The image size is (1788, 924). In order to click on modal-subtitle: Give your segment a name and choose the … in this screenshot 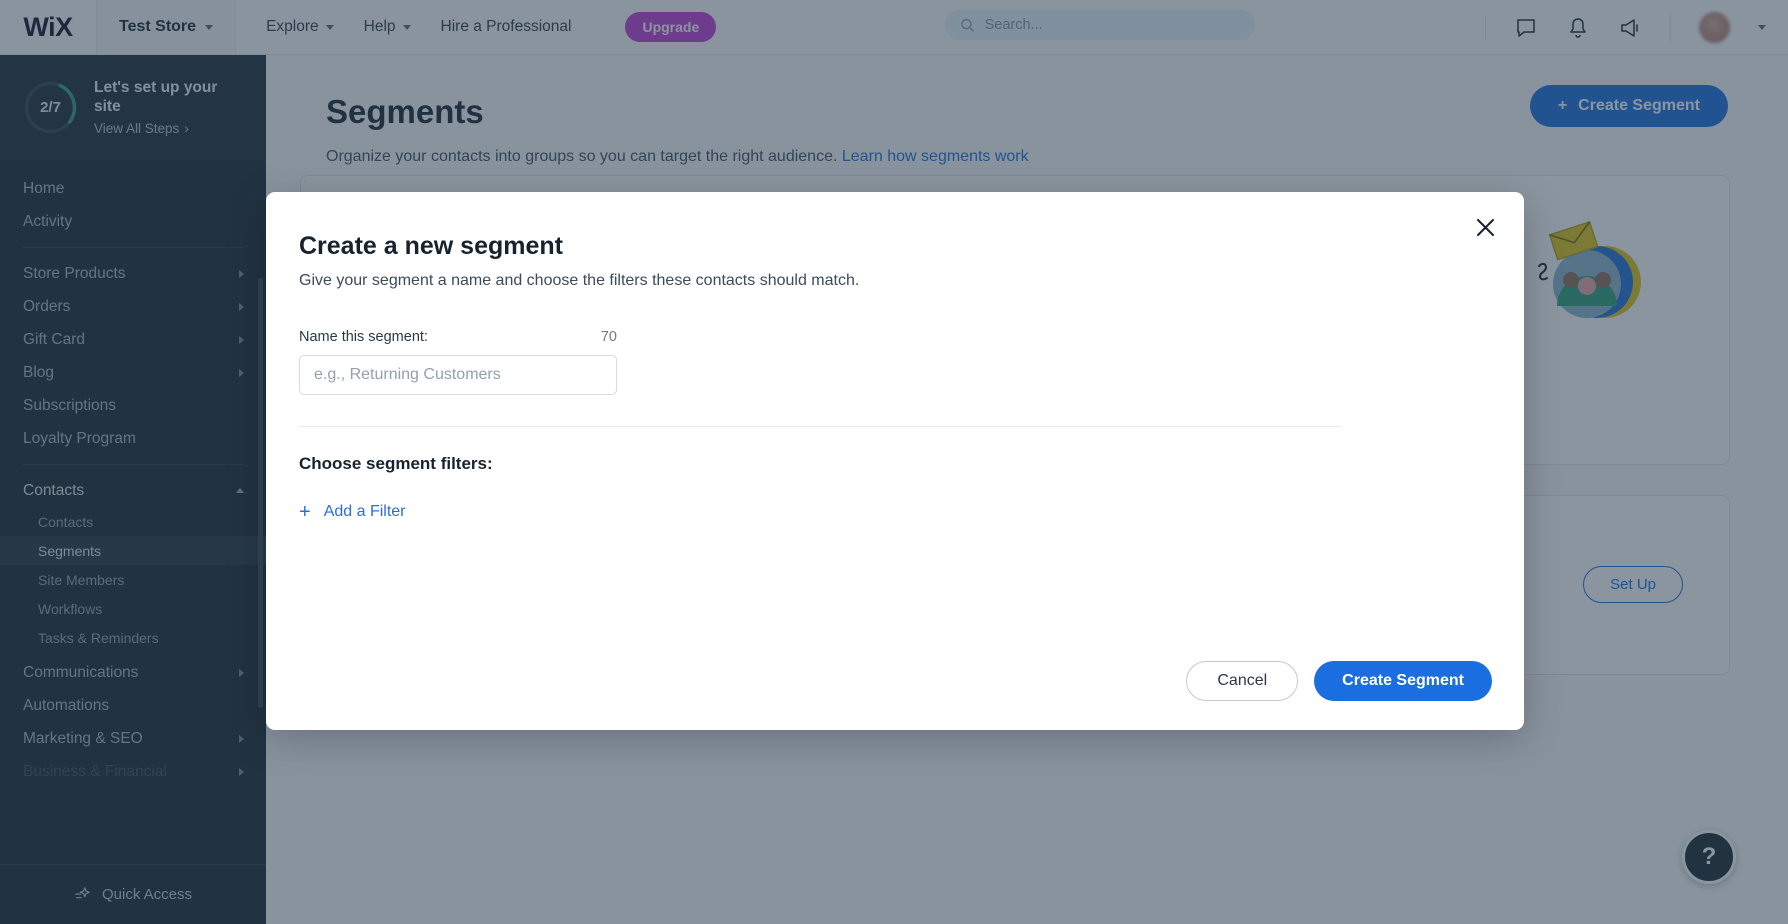, I will do `click(579, 280)`.